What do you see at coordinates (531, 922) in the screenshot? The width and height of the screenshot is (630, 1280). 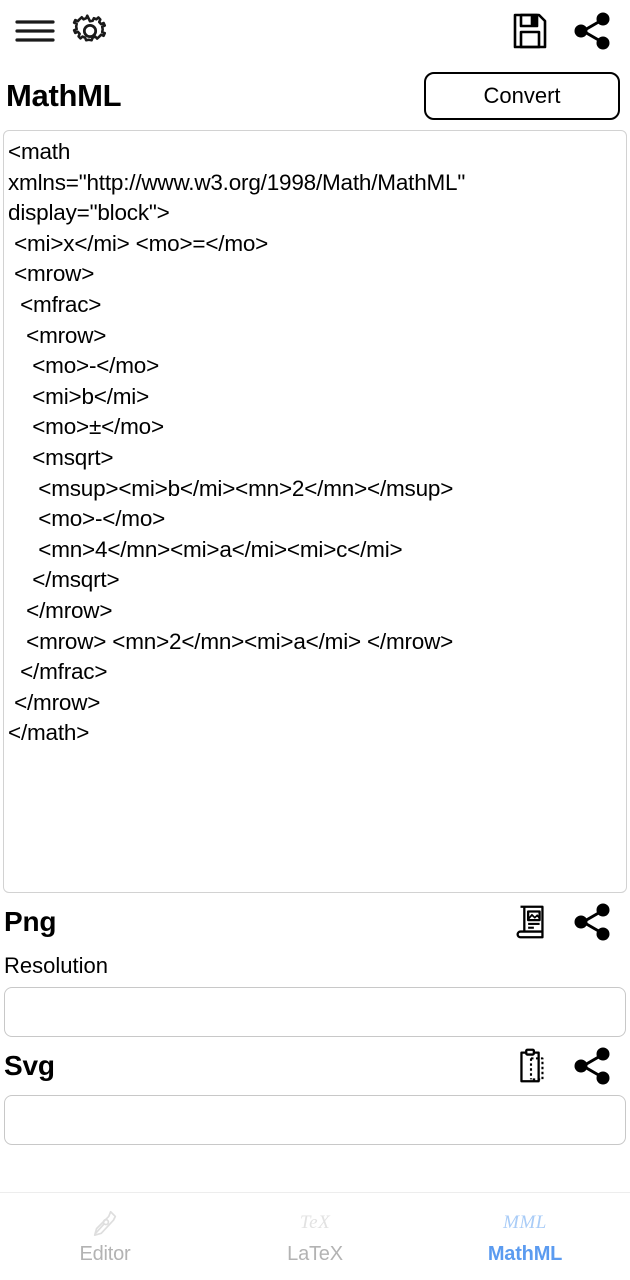 I see `save-to-gallery-icon` at bounding box center [531, 922].